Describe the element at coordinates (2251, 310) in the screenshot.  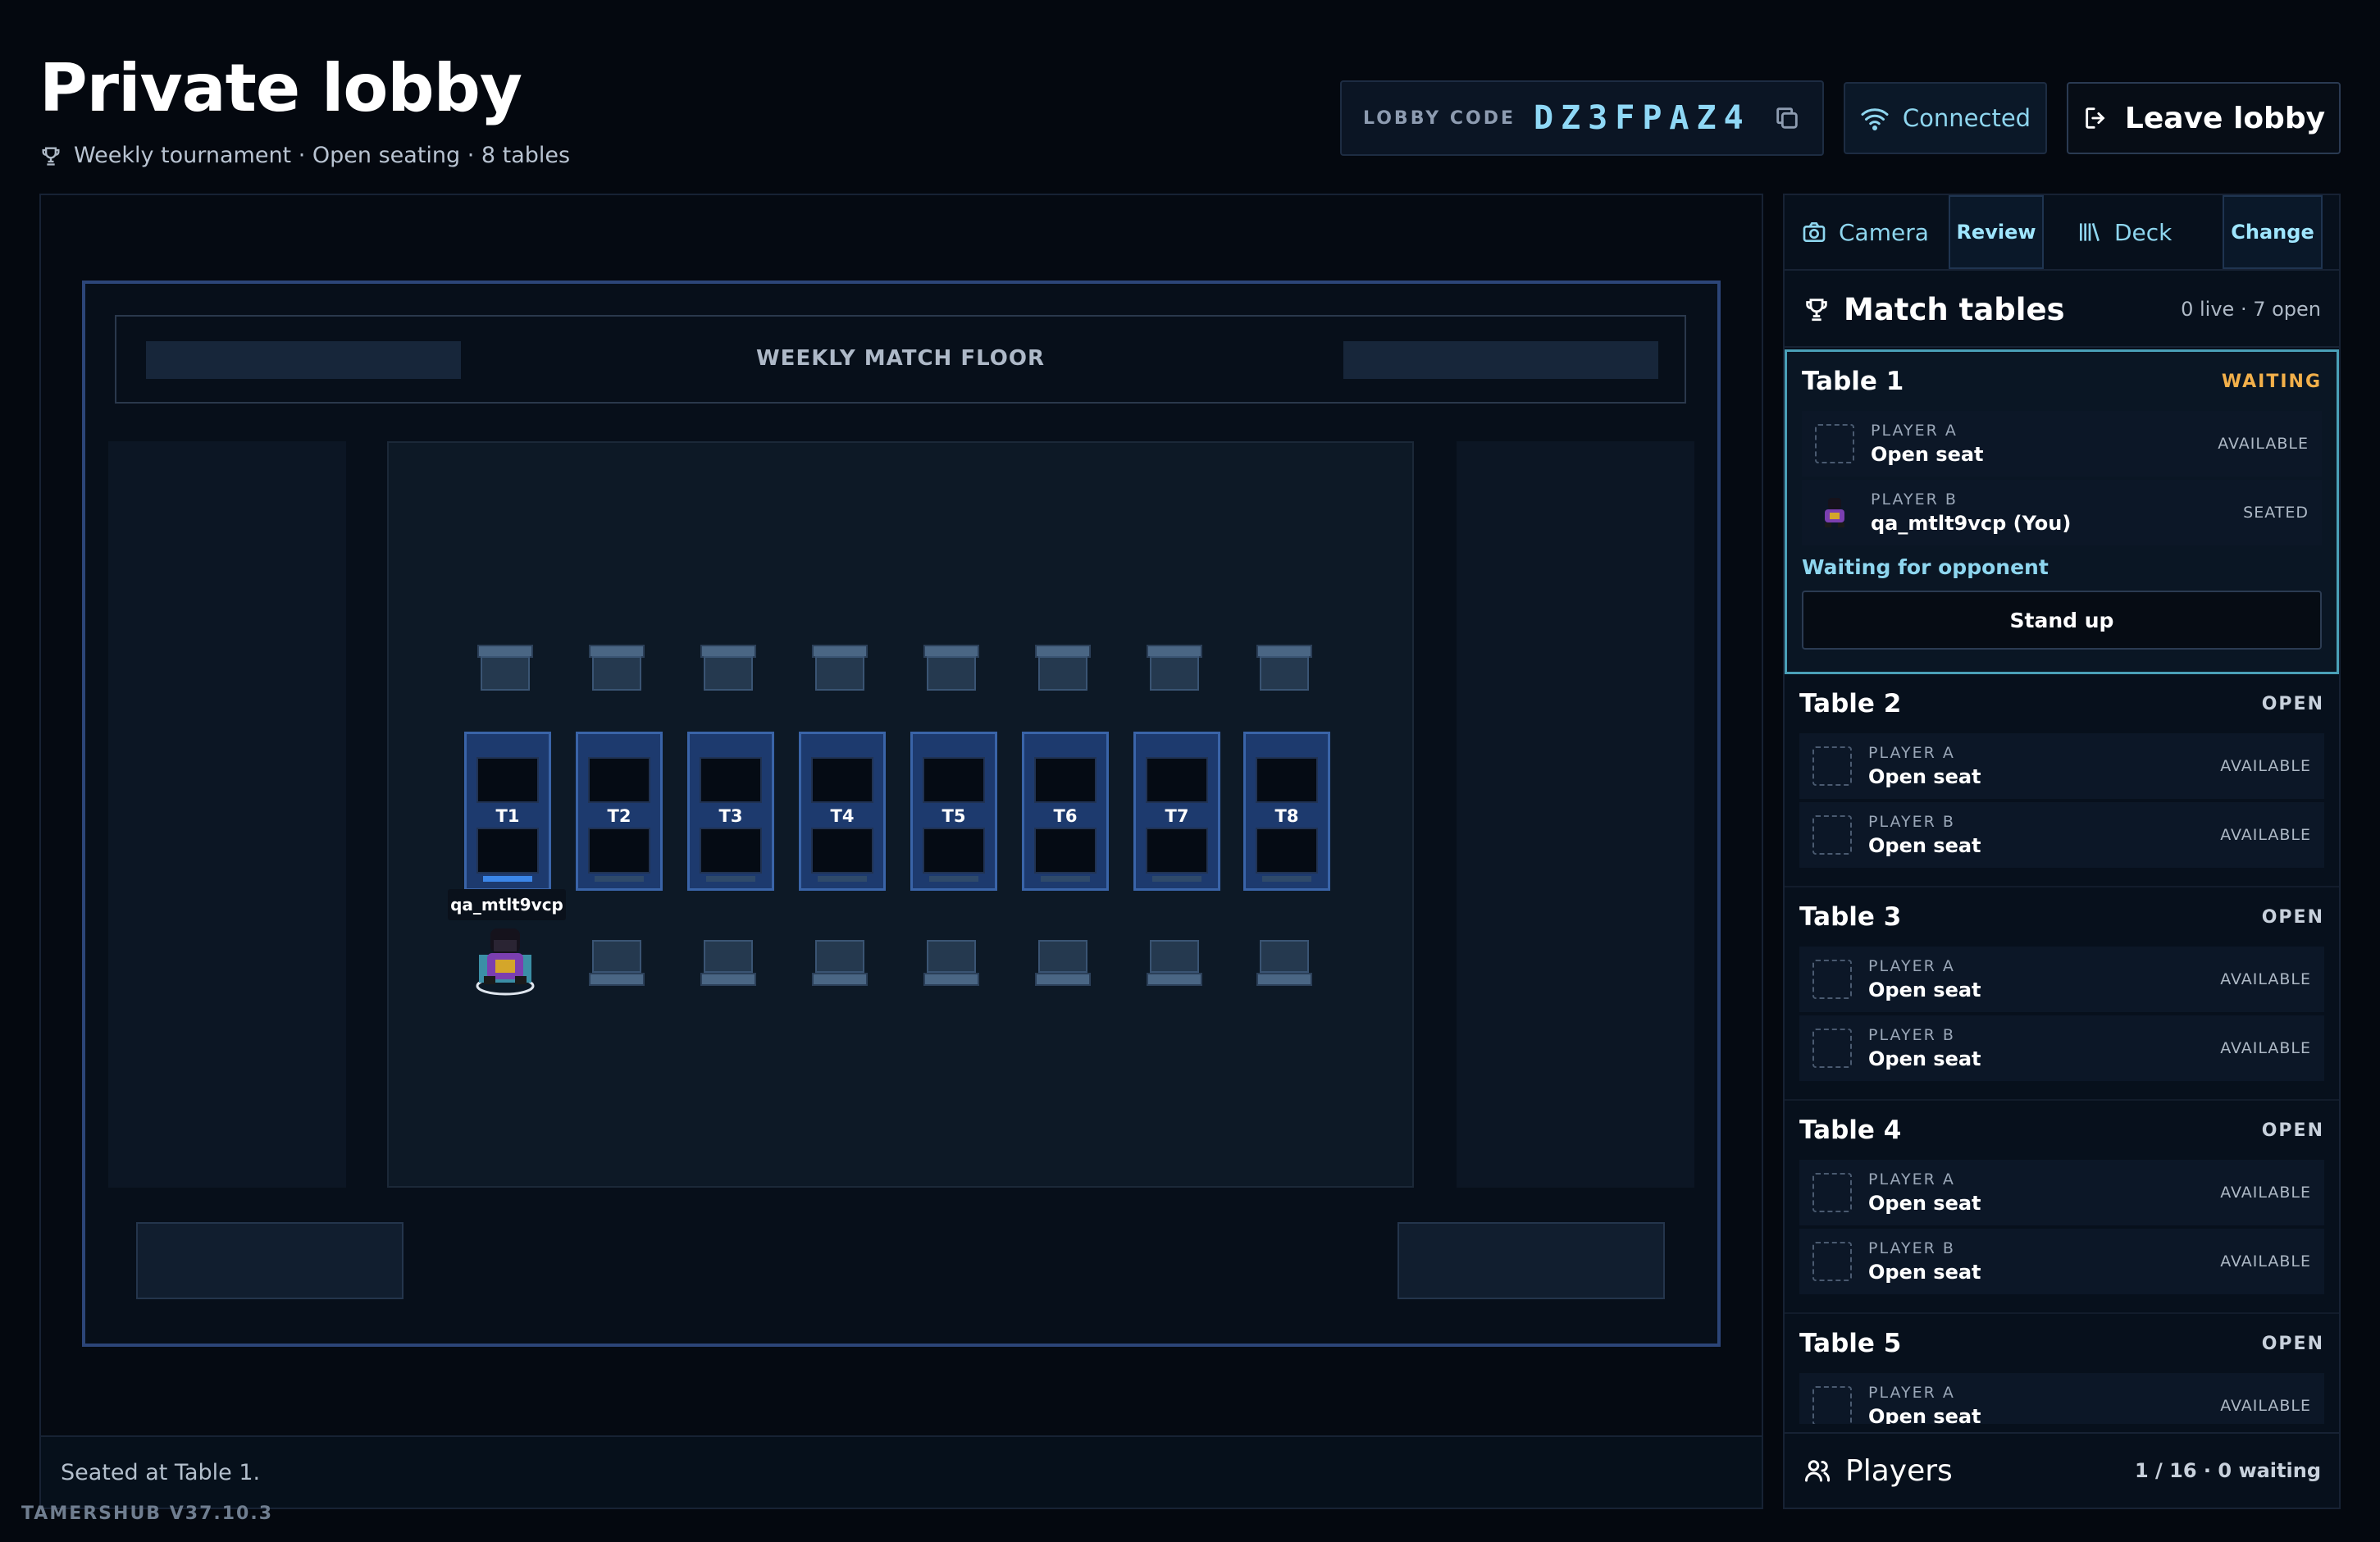
I see `match-tables-summary: 0 live · 7 open` at that location.